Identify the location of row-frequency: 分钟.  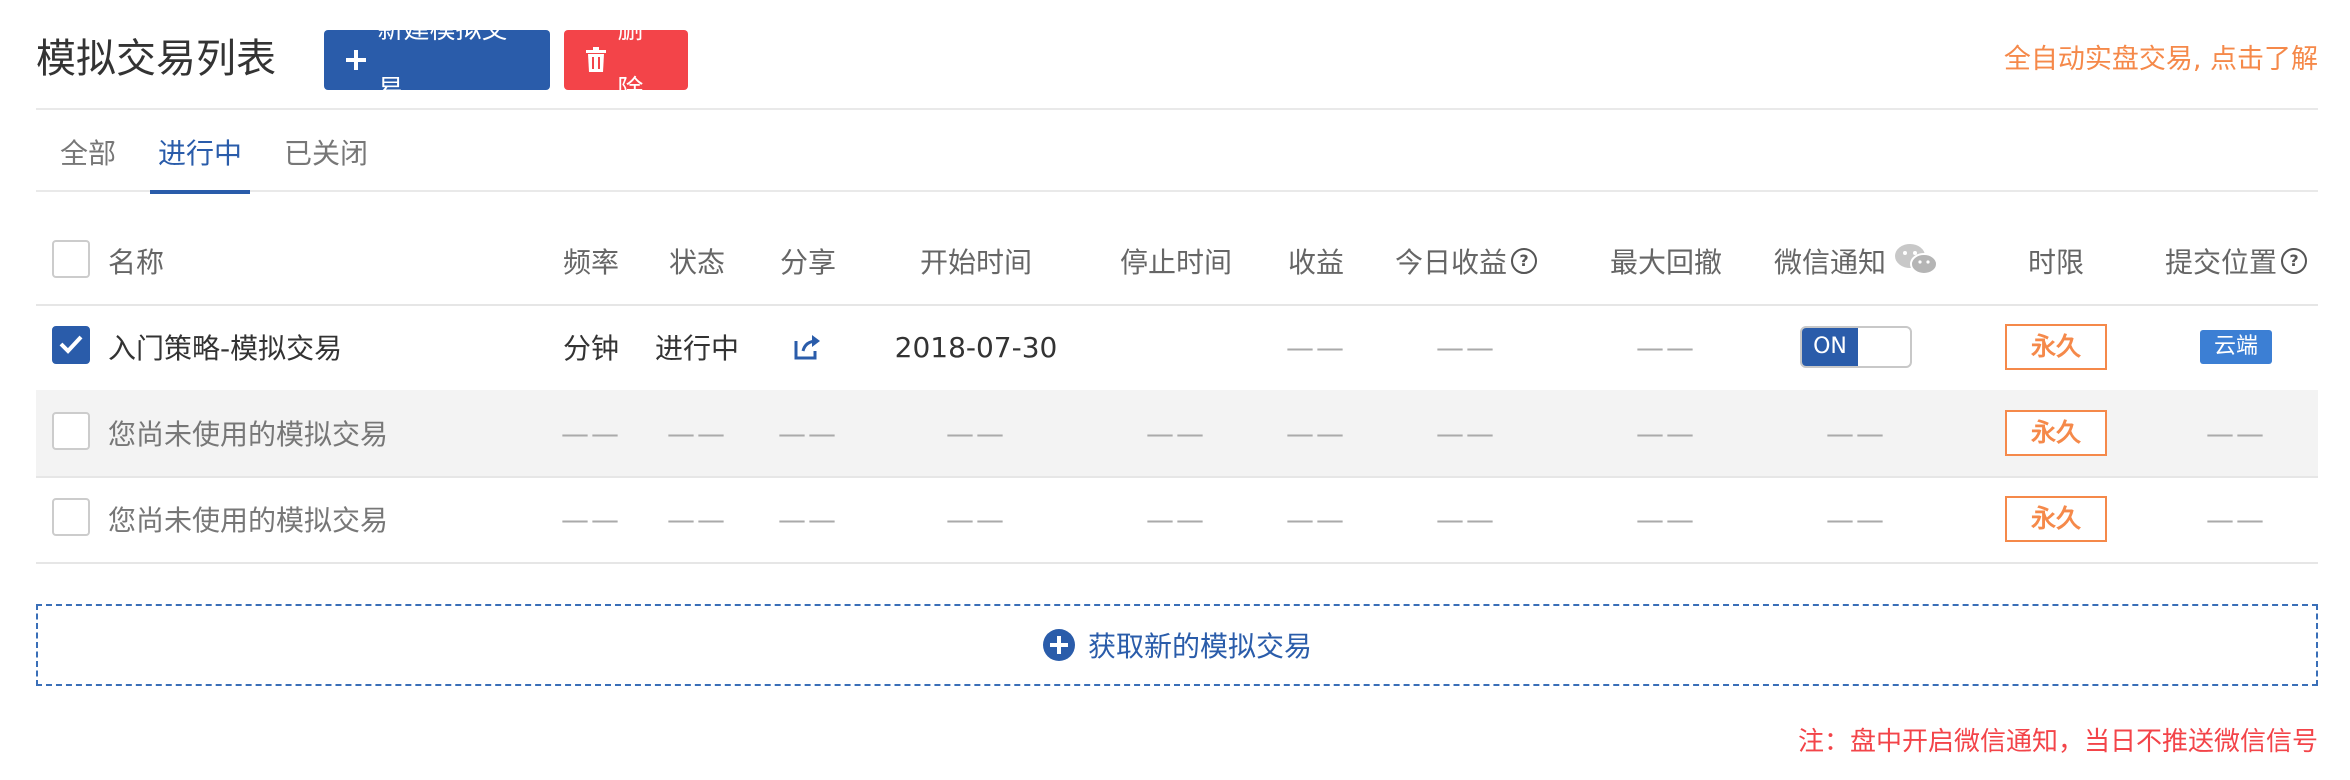
(590, 348).